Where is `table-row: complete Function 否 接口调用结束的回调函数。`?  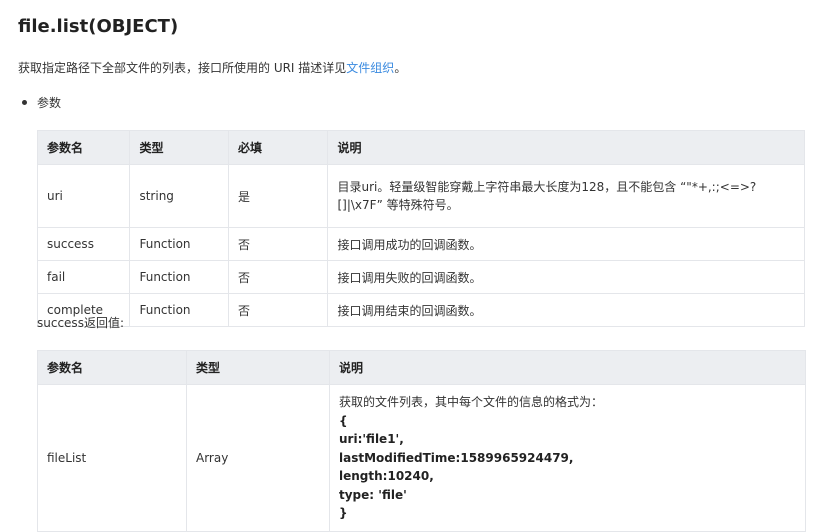 table-row: complete Function 否 接口调用结束的回调函数。 is located at coordinates (420, 310).